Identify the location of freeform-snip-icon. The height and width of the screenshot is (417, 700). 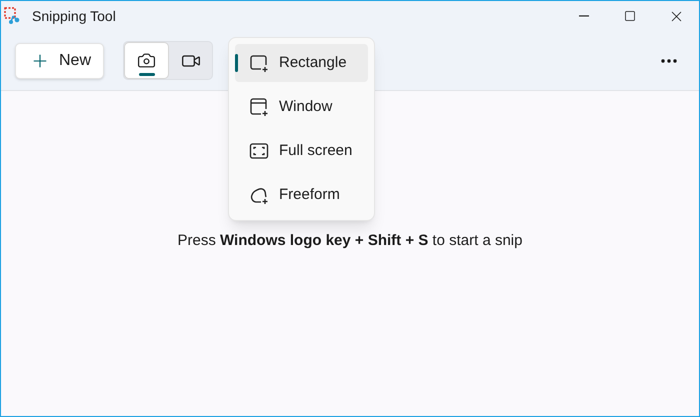
(259, 195).